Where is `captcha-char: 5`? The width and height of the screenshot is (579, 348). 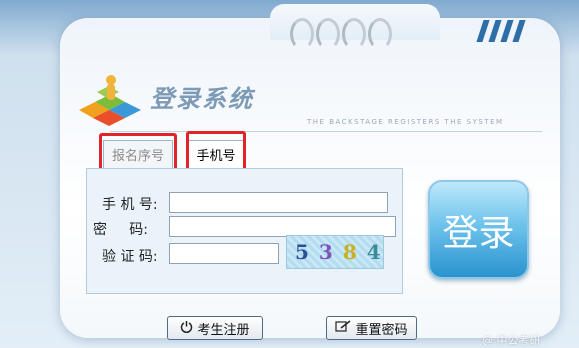
captcha-char: 5 is located at coordinates (307, 252).